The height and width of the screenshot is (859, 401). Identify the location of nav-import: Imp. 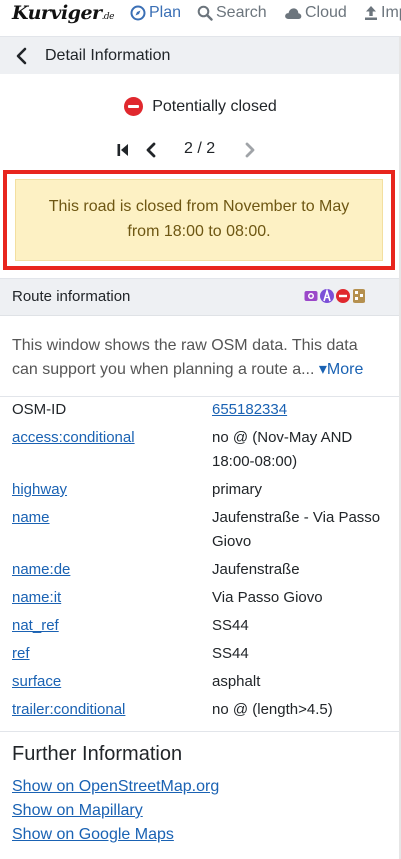
(382, 13).